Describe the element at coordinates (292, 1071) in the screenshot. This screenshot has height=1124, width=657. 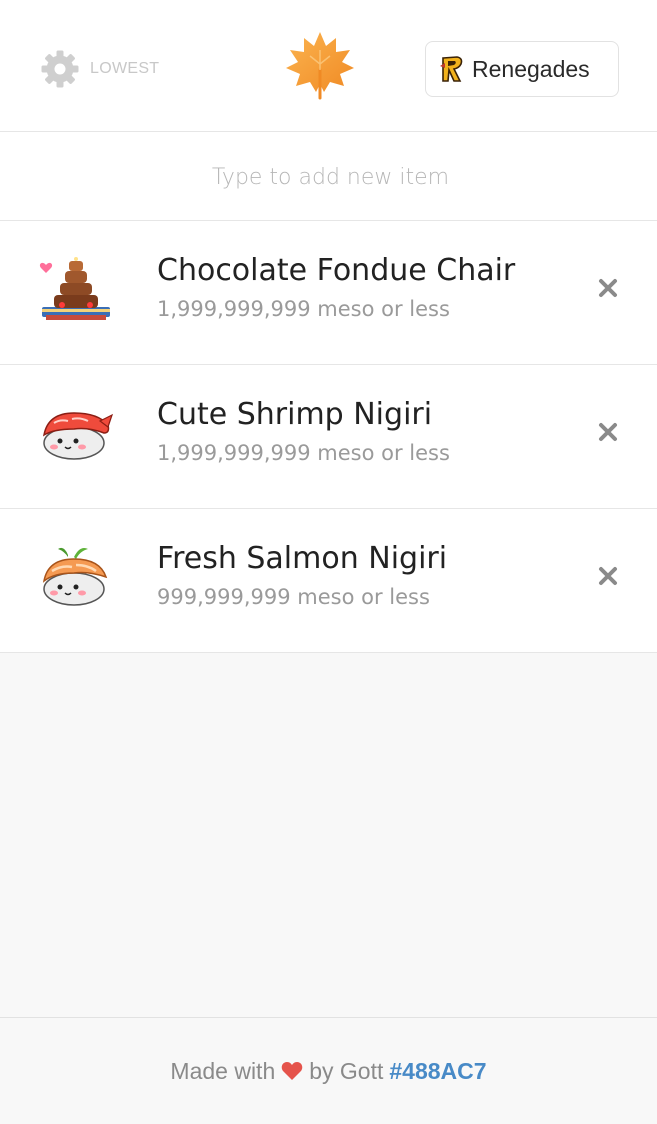
I see `heart-icon` at that location.